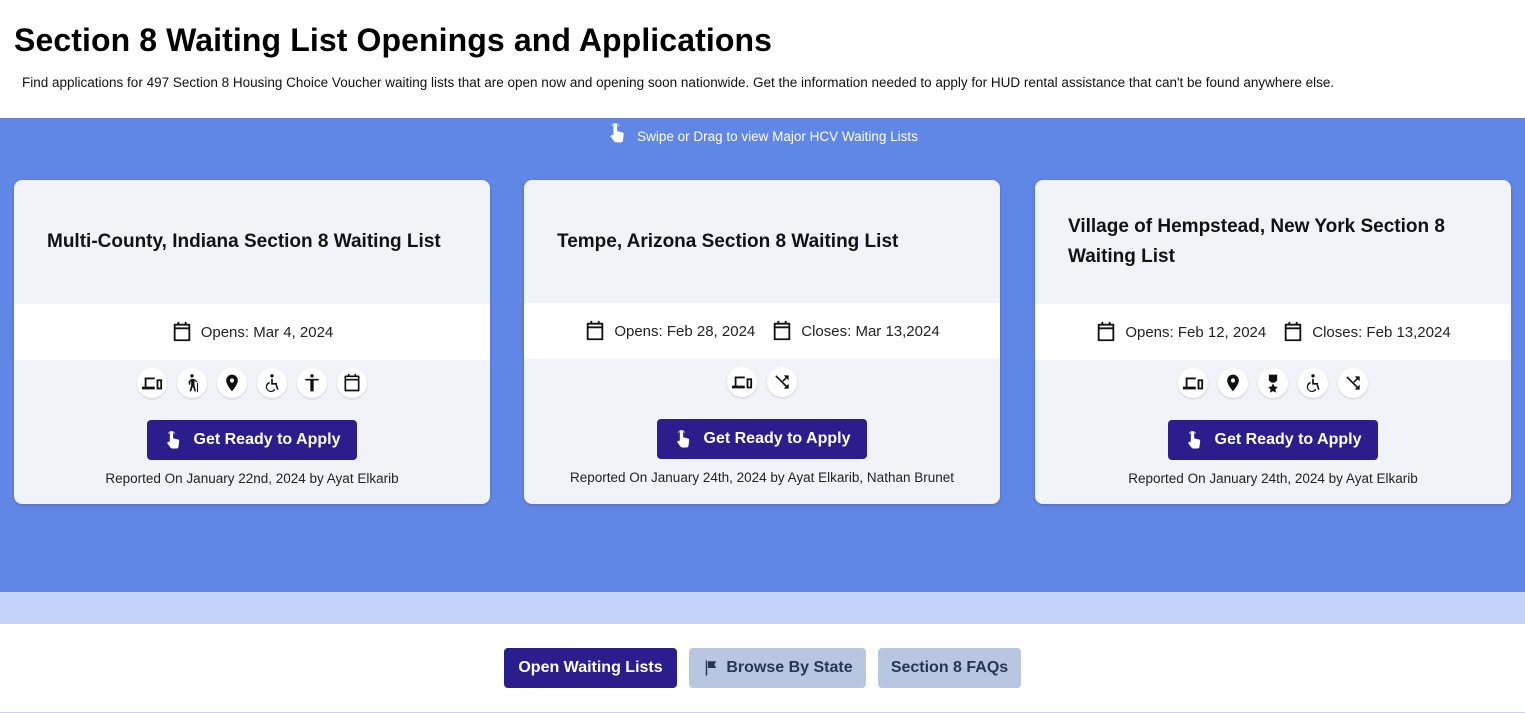  Describe the element at coordinates (1381, 332) in the screenshot. I see `closes-text: Closes: Feb 13,2024` at that location.